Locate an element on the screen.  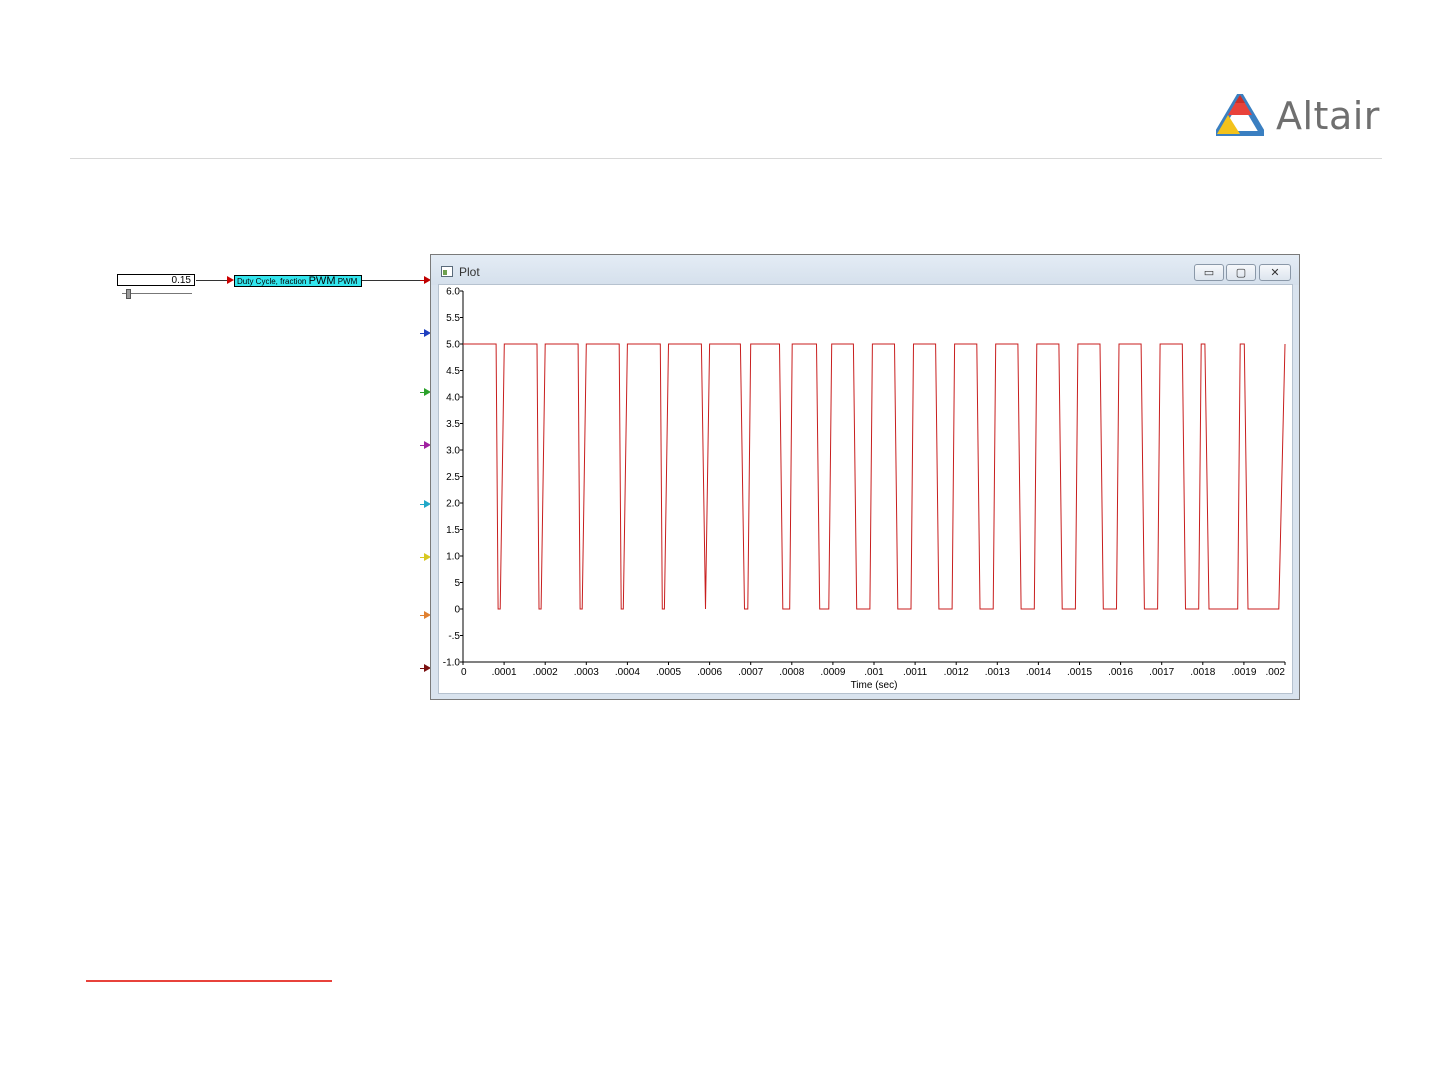
plot-window-title: Plot is located at coordinates (469, 272).